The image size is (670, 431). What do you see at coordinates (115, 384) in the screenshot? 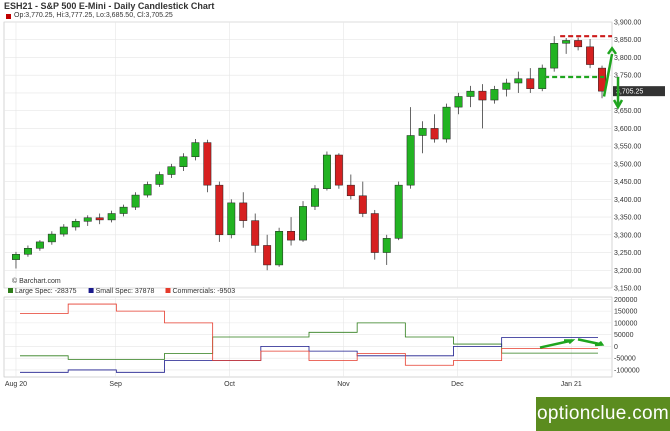
I see `x-tick-label: Sep` at bounding box center [115, 384].